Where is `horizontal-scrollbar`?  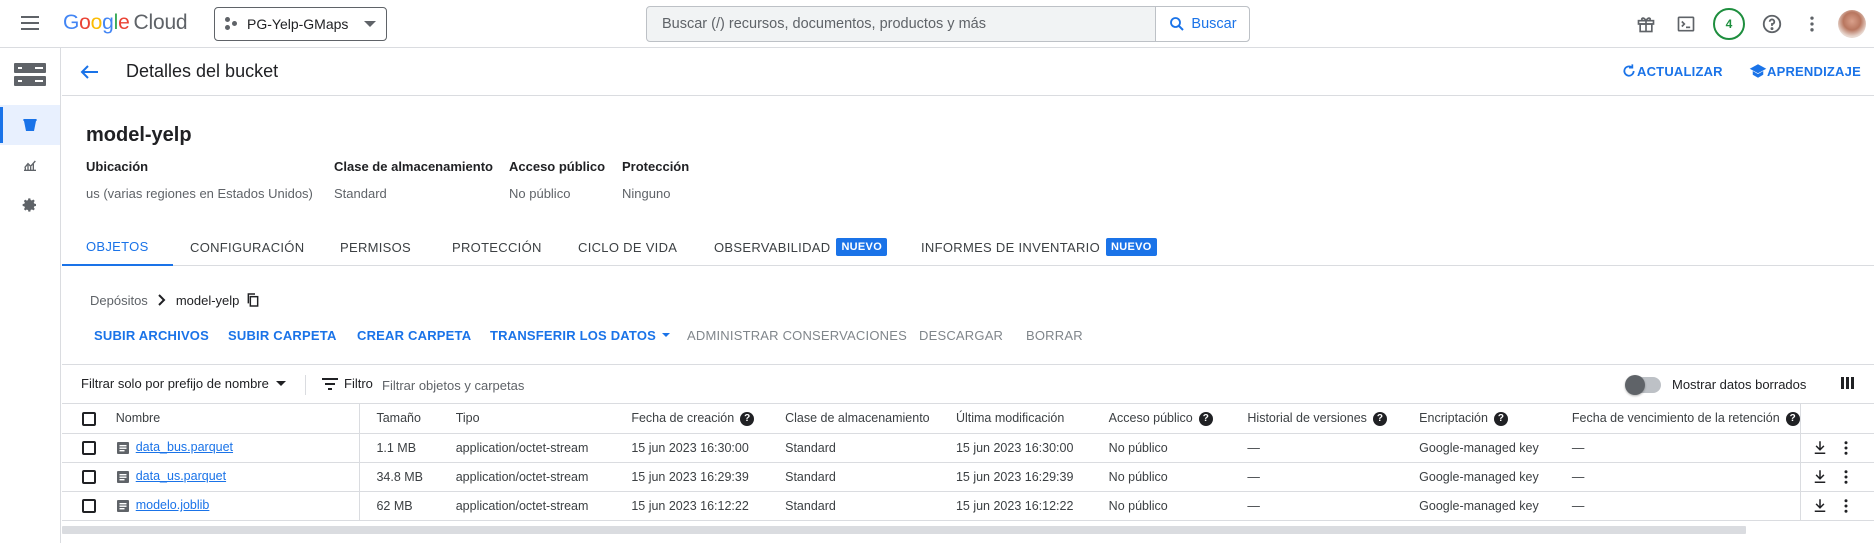 horizontal-scrollbar is located at coordinates (904, 530).